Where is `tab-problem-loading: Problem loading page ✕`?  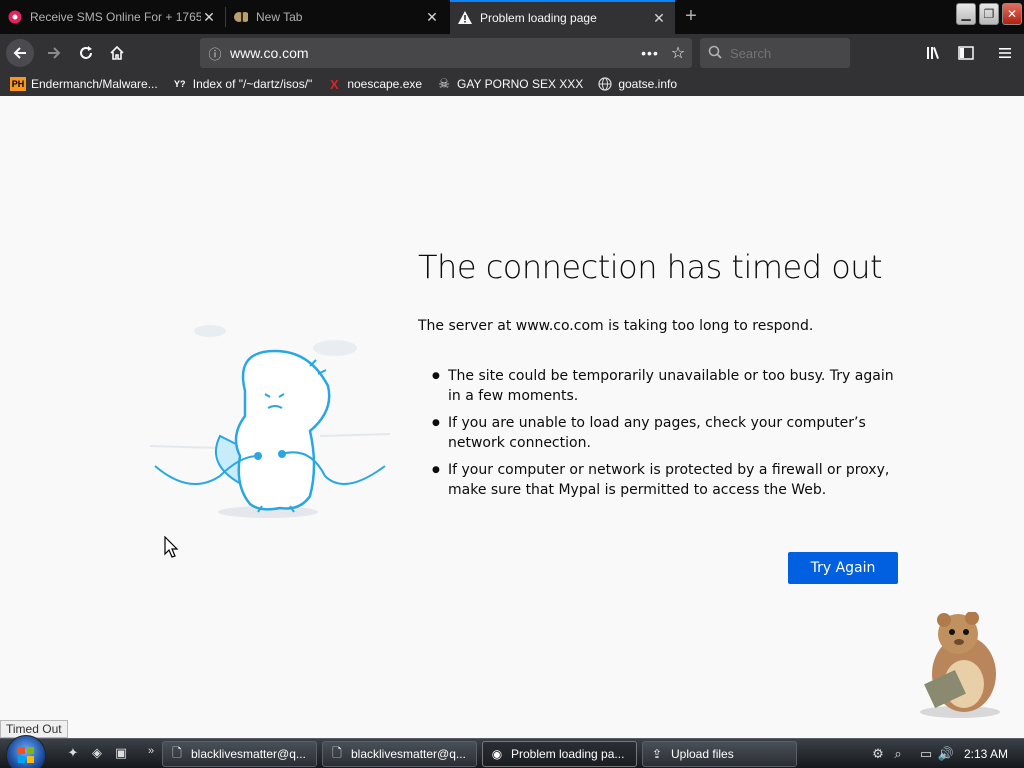 tab-problem-loading: Problem loading page ✕ is located at coordinates (562, 17).